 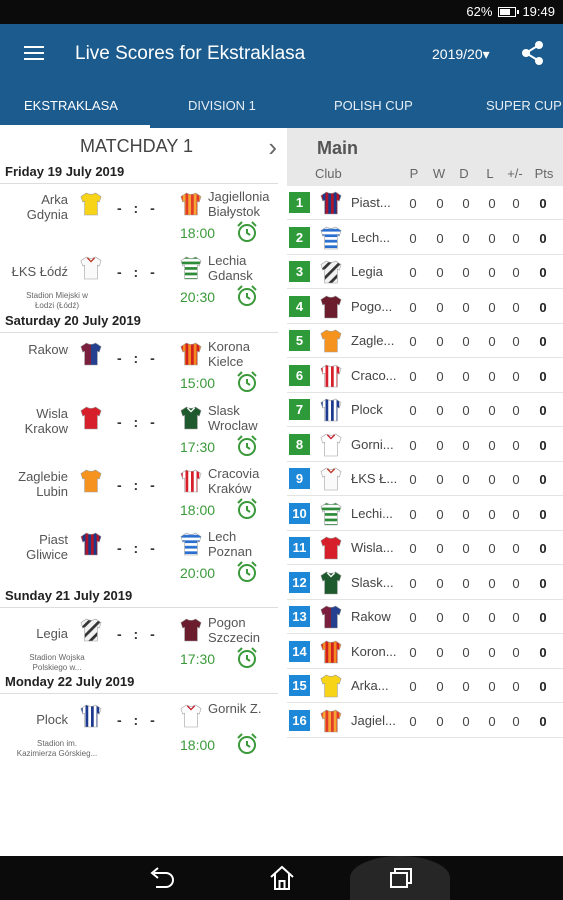 What do you see at coordinates (222, 105) in the screenshot?
I see `tab-division-1: DIVISION 1` at bounding box center [222, 105].